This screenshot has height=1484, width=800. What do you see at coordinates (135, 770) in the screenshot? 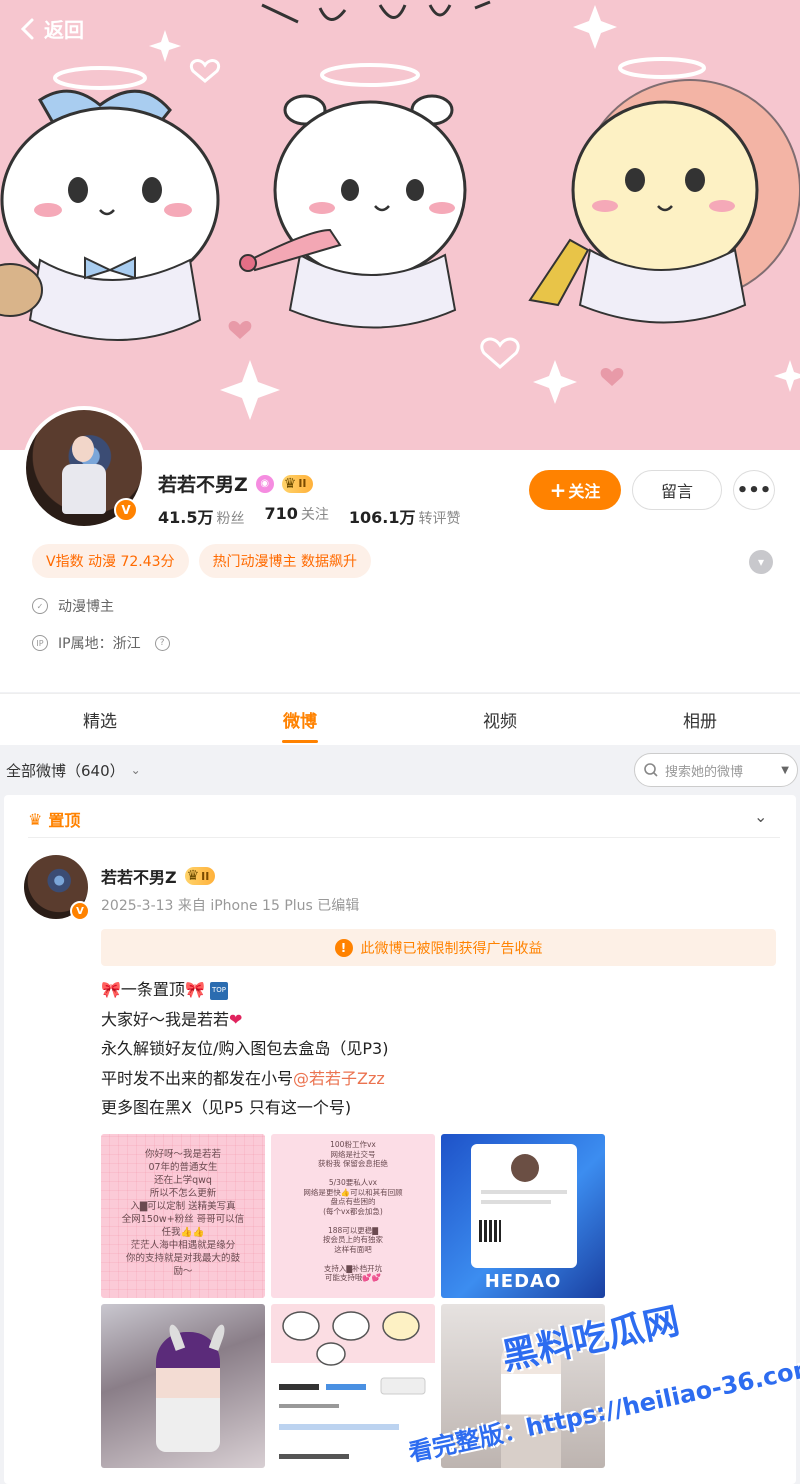
I see `chevron-down-icon: ⌄` at bounding box center [135, 770].